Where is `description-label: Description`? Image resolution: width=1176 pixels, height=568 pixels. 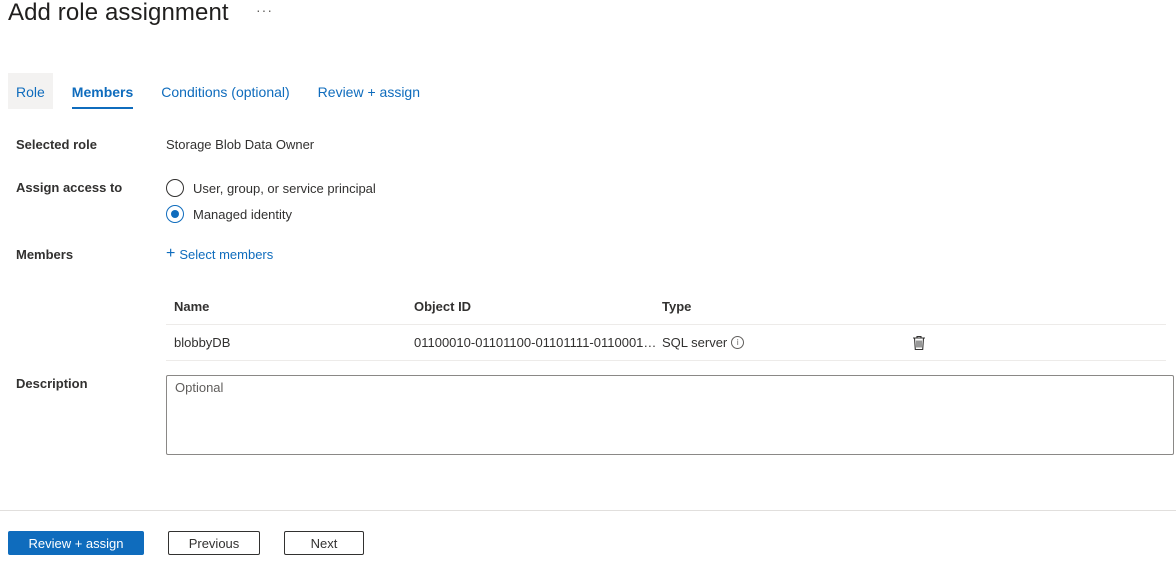 description-label: Description is located at coordinates (52, 383).